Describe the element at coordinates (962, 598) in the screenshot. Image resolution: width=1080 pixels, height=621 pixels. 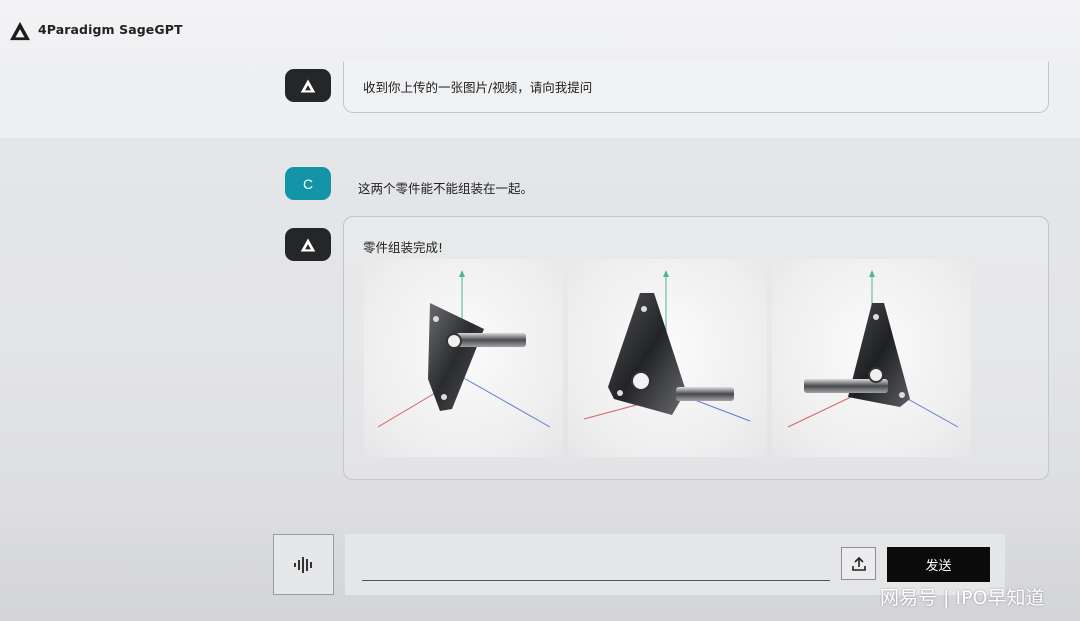
I see `watermark: 网易号 | IPO早知道` at that location.